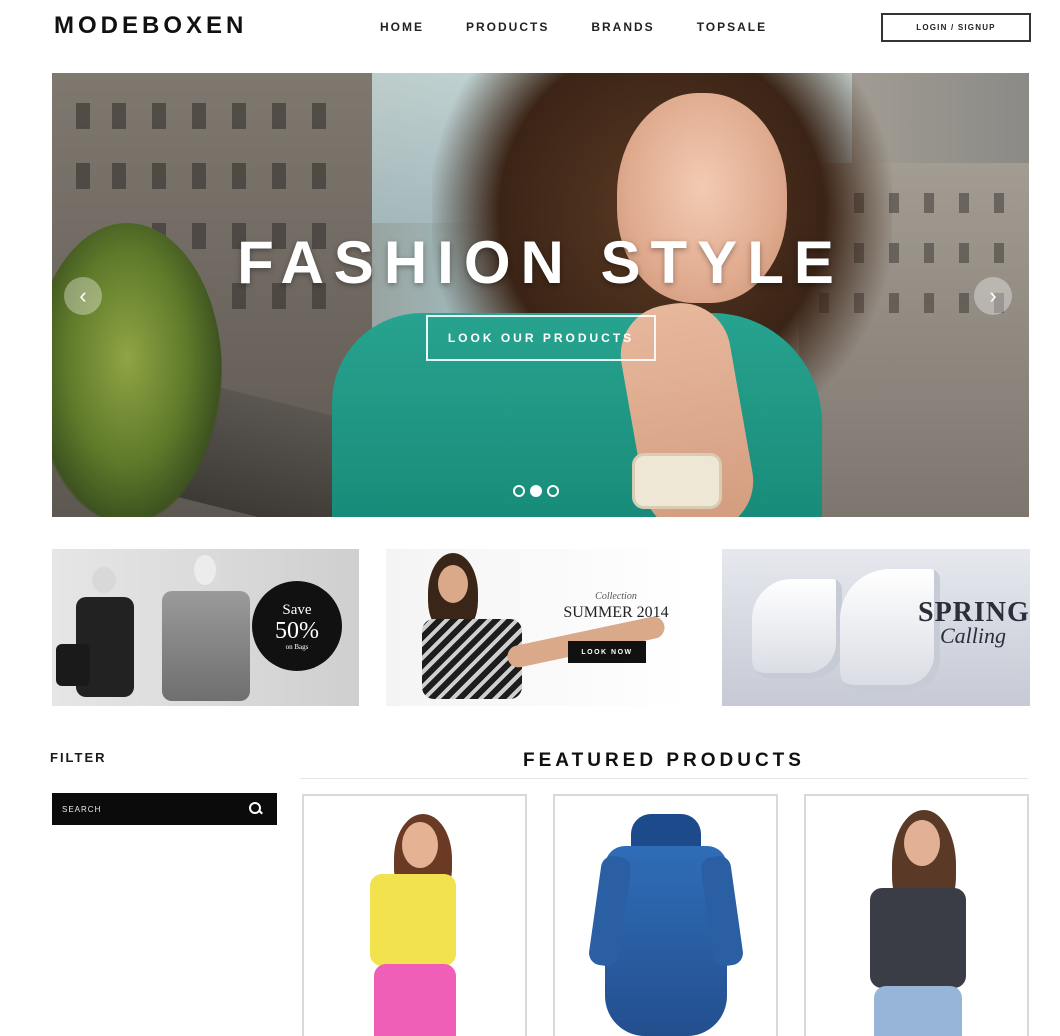  I want to click on promo-collection-banner: Collection SUMMER 2014 LOOK NOW, so click(540, 627).